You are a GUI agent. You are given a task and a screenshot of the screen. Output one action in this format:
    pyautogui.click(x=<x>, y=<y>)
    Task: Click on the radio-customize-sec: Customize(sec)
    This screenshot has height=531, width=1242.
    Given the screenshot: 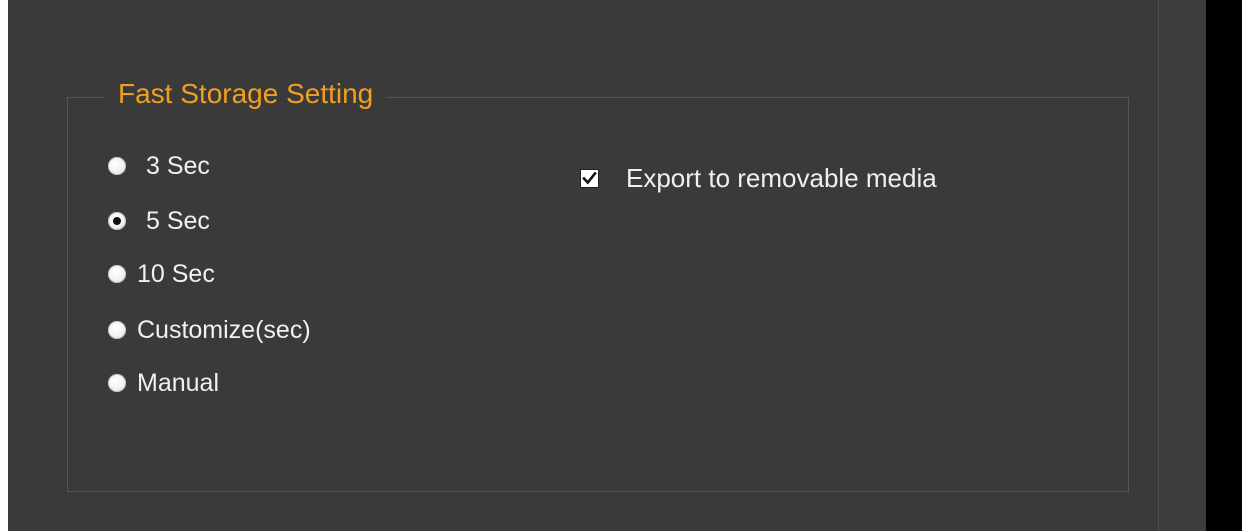 What is the action you would take?
    pyautogui.click(x=209, y=330)
    